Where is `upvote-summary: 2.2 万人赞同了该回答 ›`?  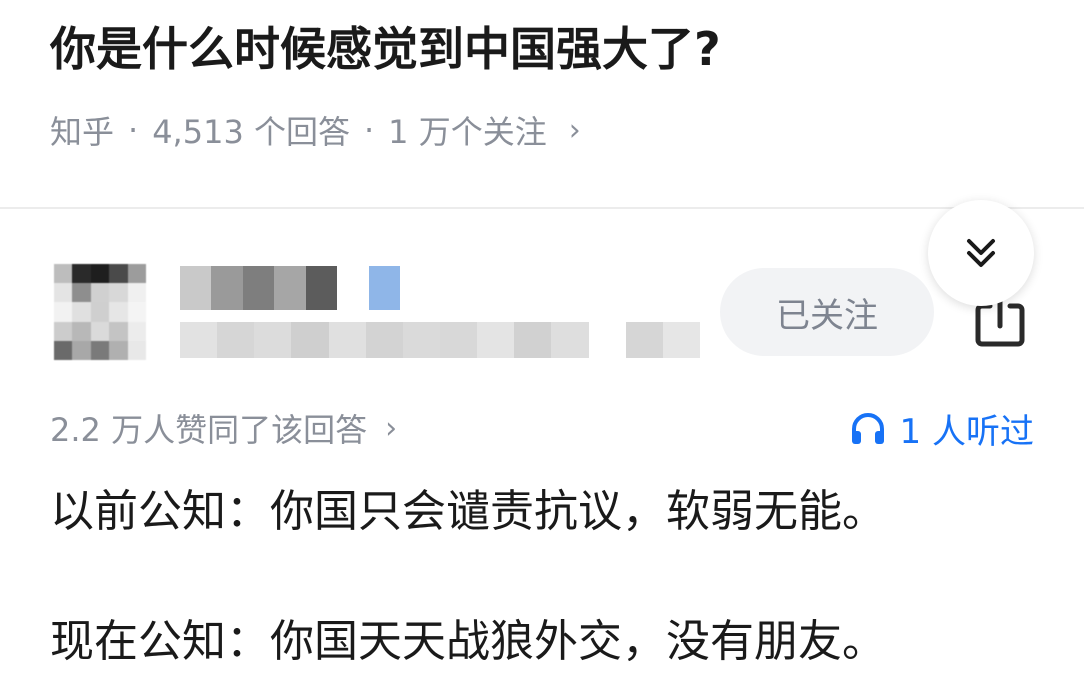 upvote-summary: 2.2 万人赞同了该回答 › is located at coordinates (223, 428).